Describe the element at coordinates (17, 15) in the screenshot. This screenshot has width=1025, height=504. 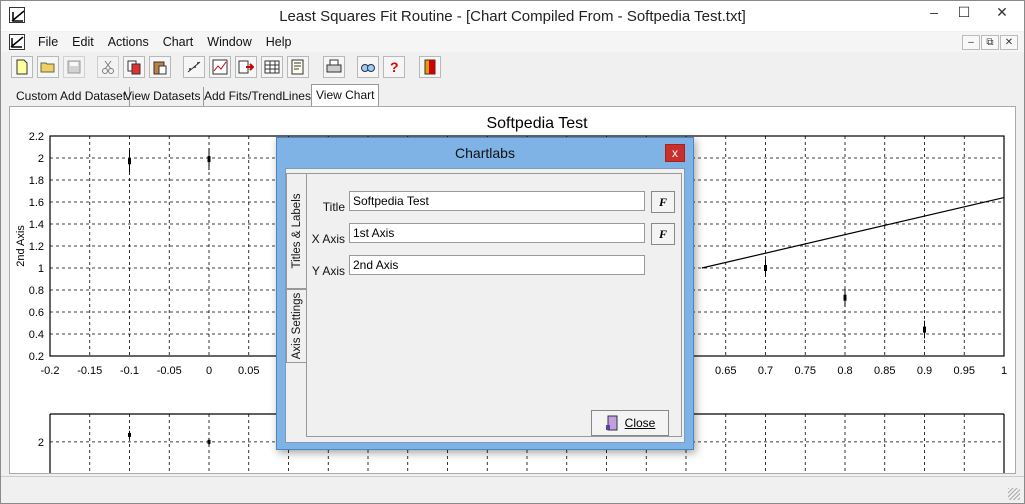
I see `app-icon` at that location.